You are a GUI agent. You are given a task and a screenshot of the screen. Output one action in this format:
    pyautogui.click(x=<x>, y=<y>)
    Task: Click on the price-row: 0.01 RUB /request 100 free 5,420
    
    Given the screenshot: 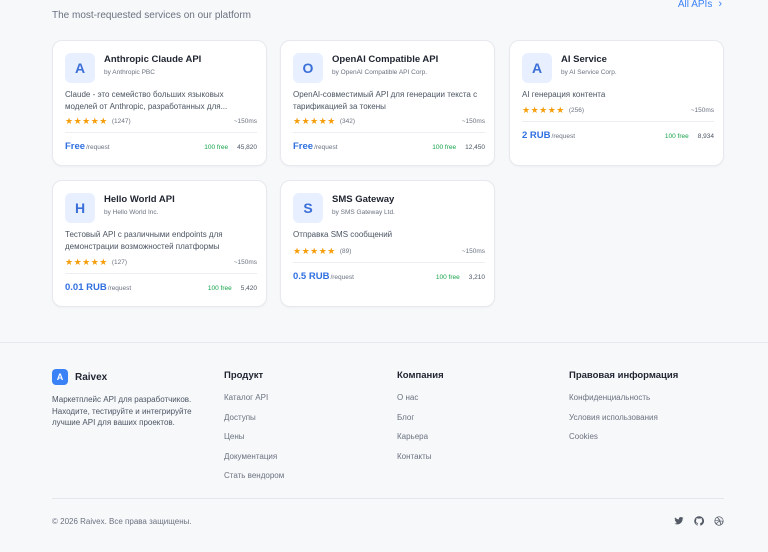 What is the action you would take?
    pyautogui.click(x=161, y=287)
    